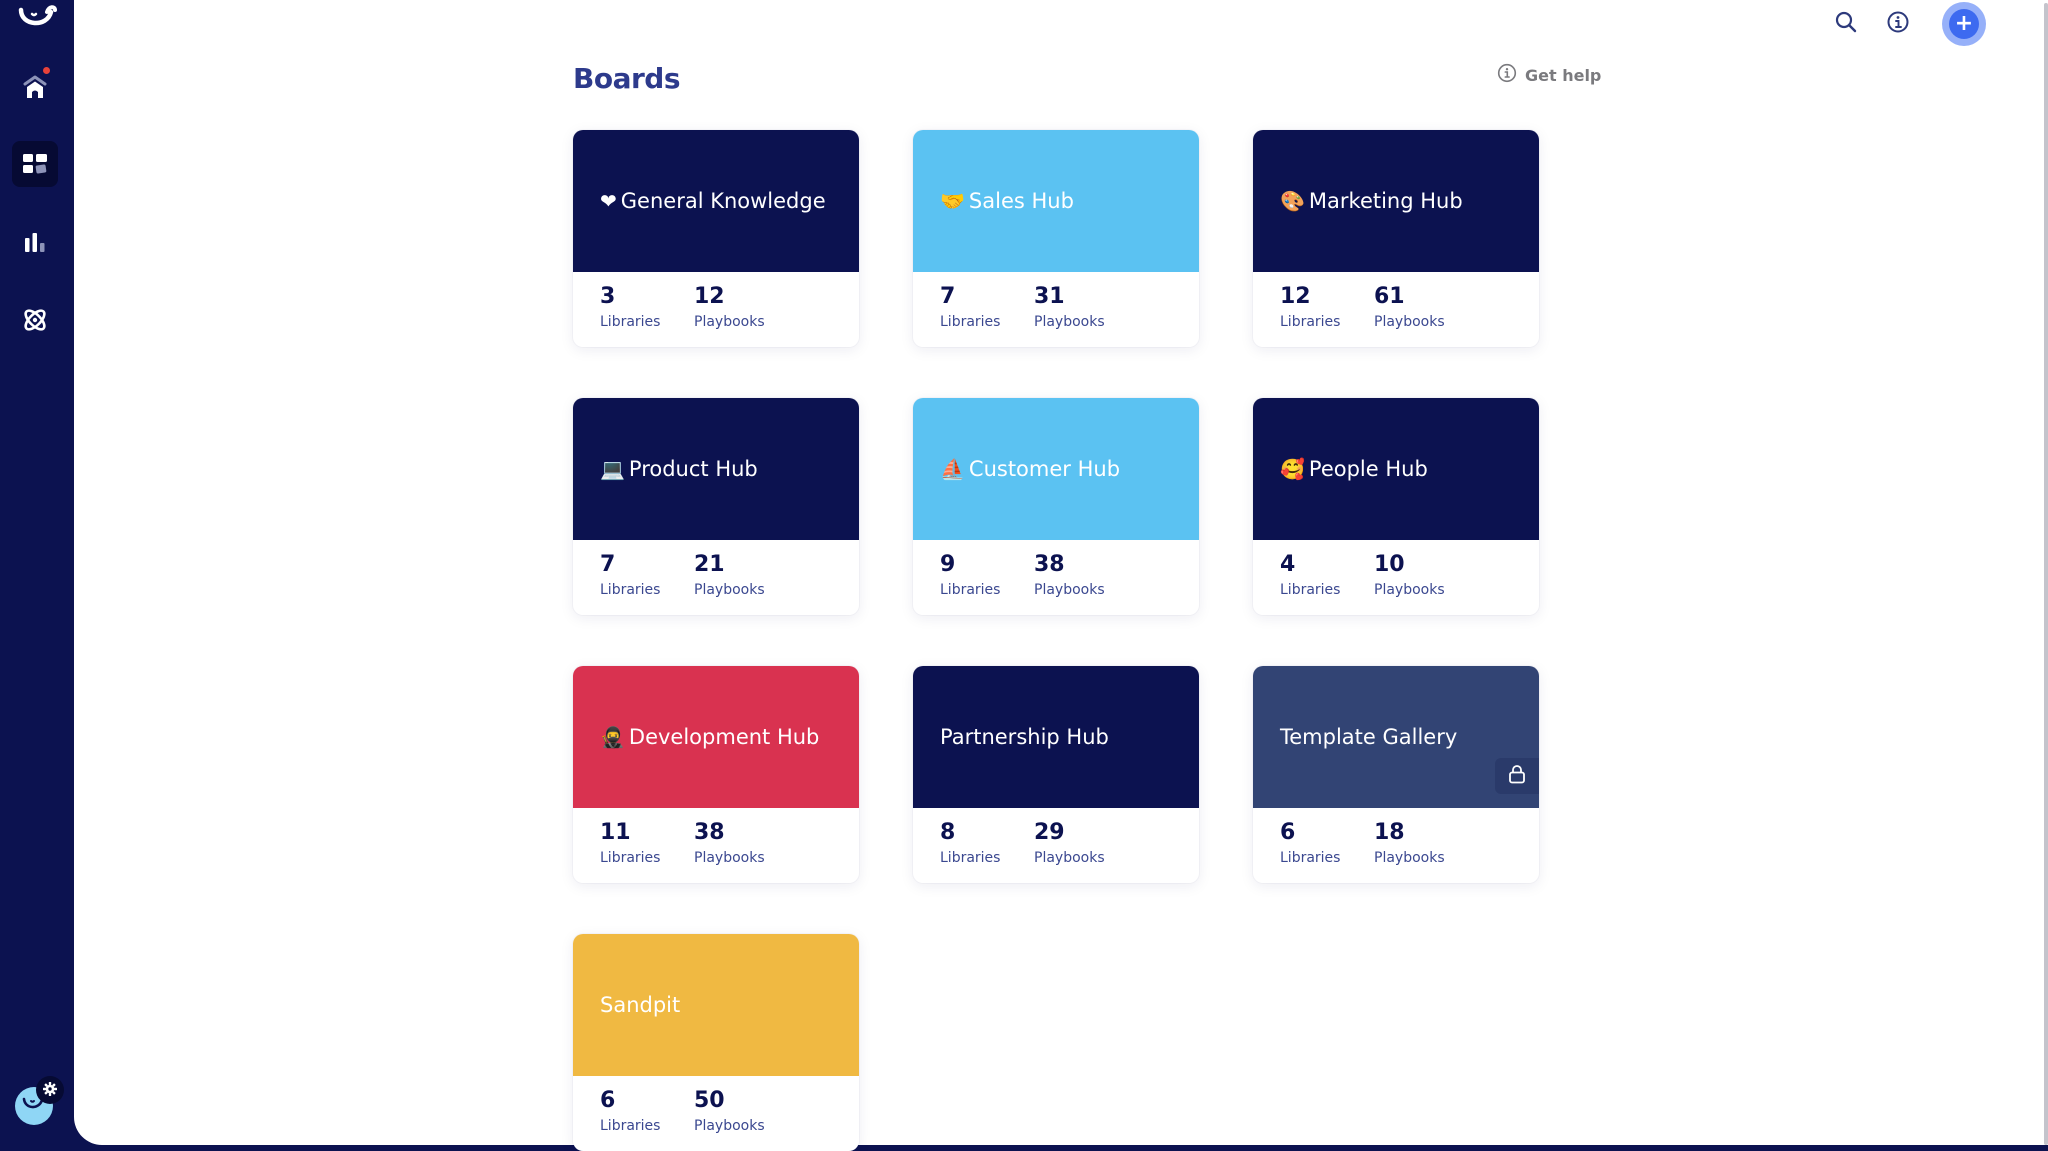 This screenshot has height=1151, width=2048. What do you see at coordinates (1292, 469) in the screenshot?
I see `board-emoji-icon: 🥰` at bounding box center [1292, 469].